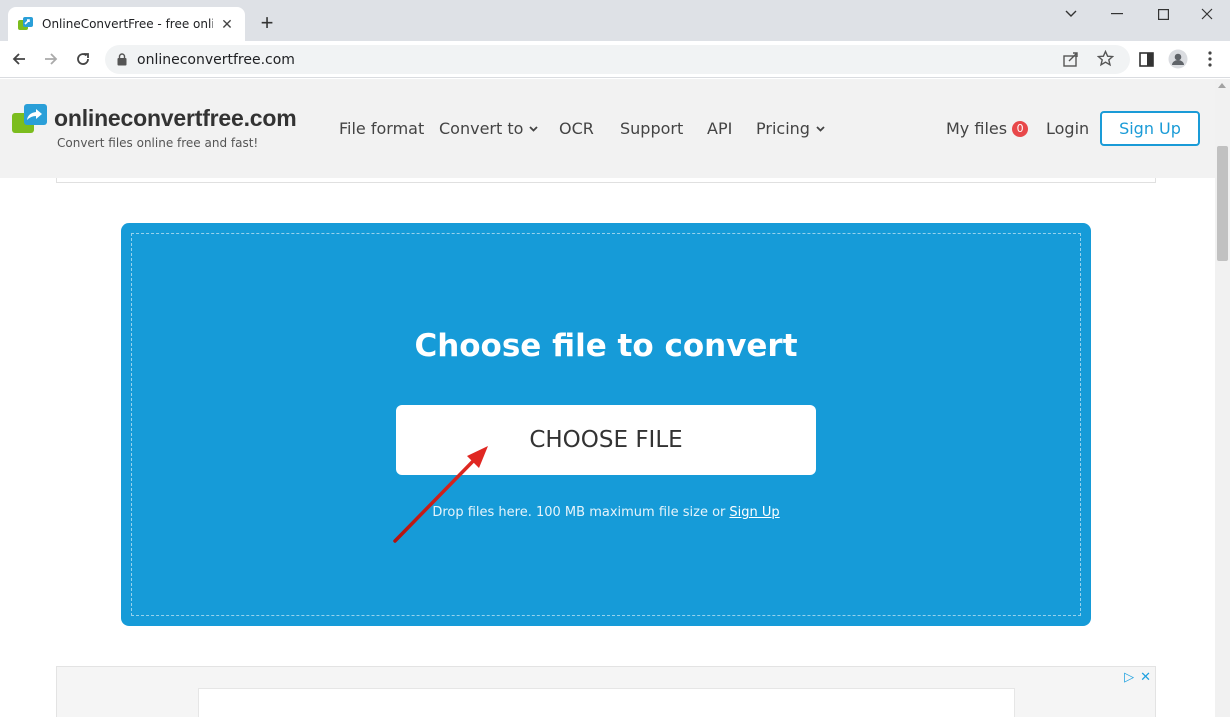 The width and height of the screenshot is (1230, 717). Describe the element at coordinates (754, 512) in the screenshot. I see `upload-signup-link: Sign Up` at that location.